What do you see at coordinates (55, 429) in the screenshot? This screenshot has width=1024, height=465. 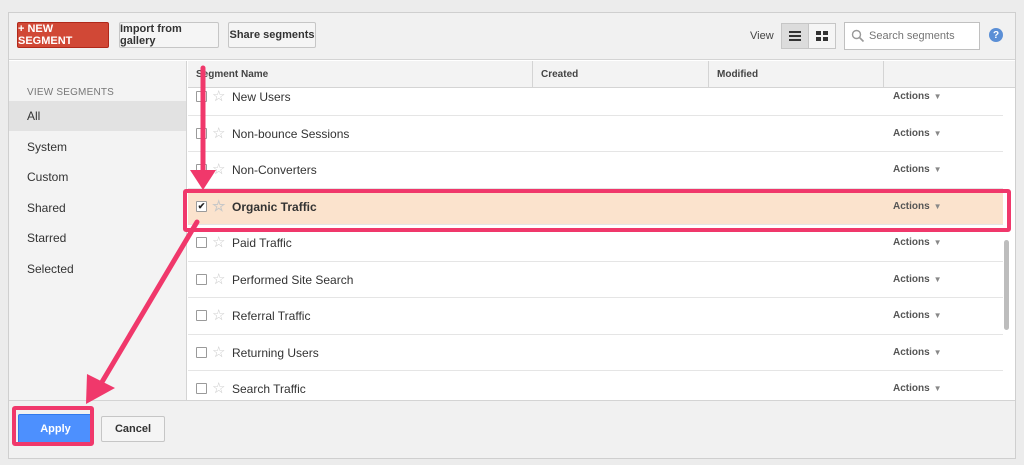 I see `apply-button: Apply` at bounding box center [55, 429].